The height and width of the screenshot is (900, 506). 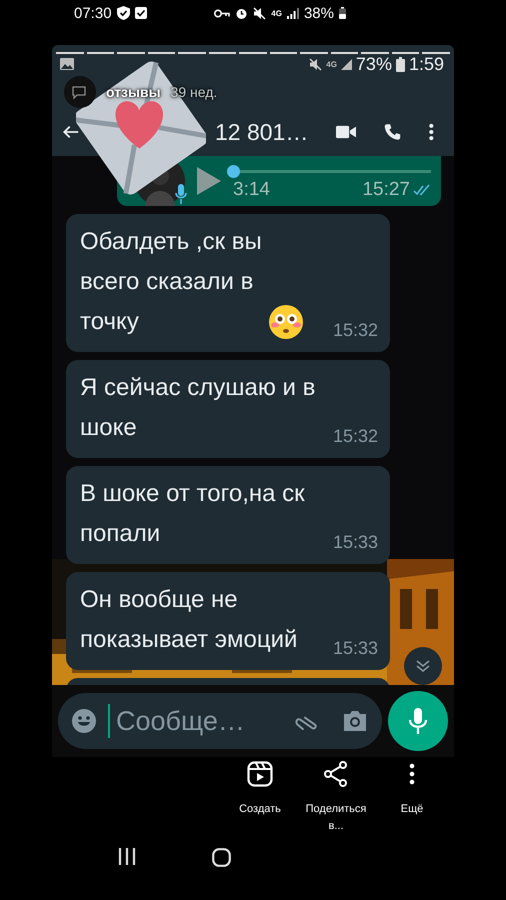 What do you see at coordinates (192, 514) in the screenshot?
I see `message-text: В шоке от того,на ск попали` at bounding box center [192, 514].